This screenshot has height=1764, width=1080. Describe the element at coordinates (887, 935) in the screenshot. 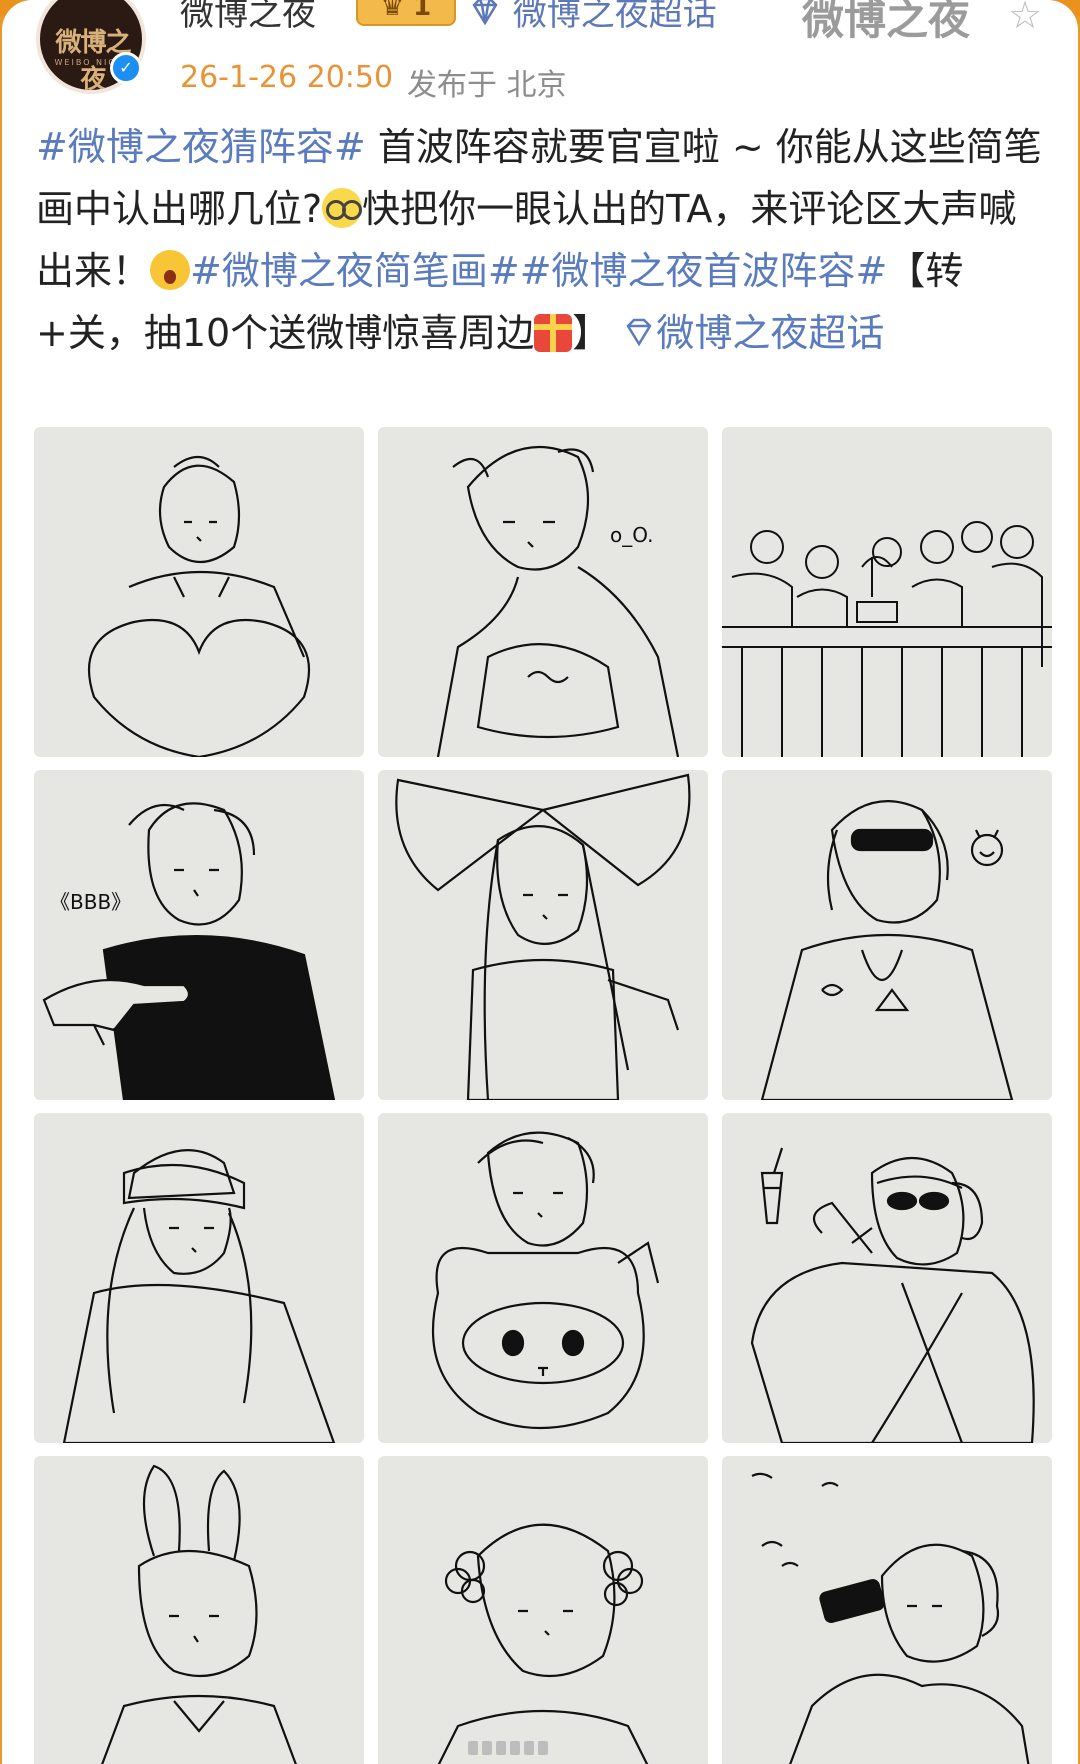

I see `sketch-image-sunglasses-man` at that location.